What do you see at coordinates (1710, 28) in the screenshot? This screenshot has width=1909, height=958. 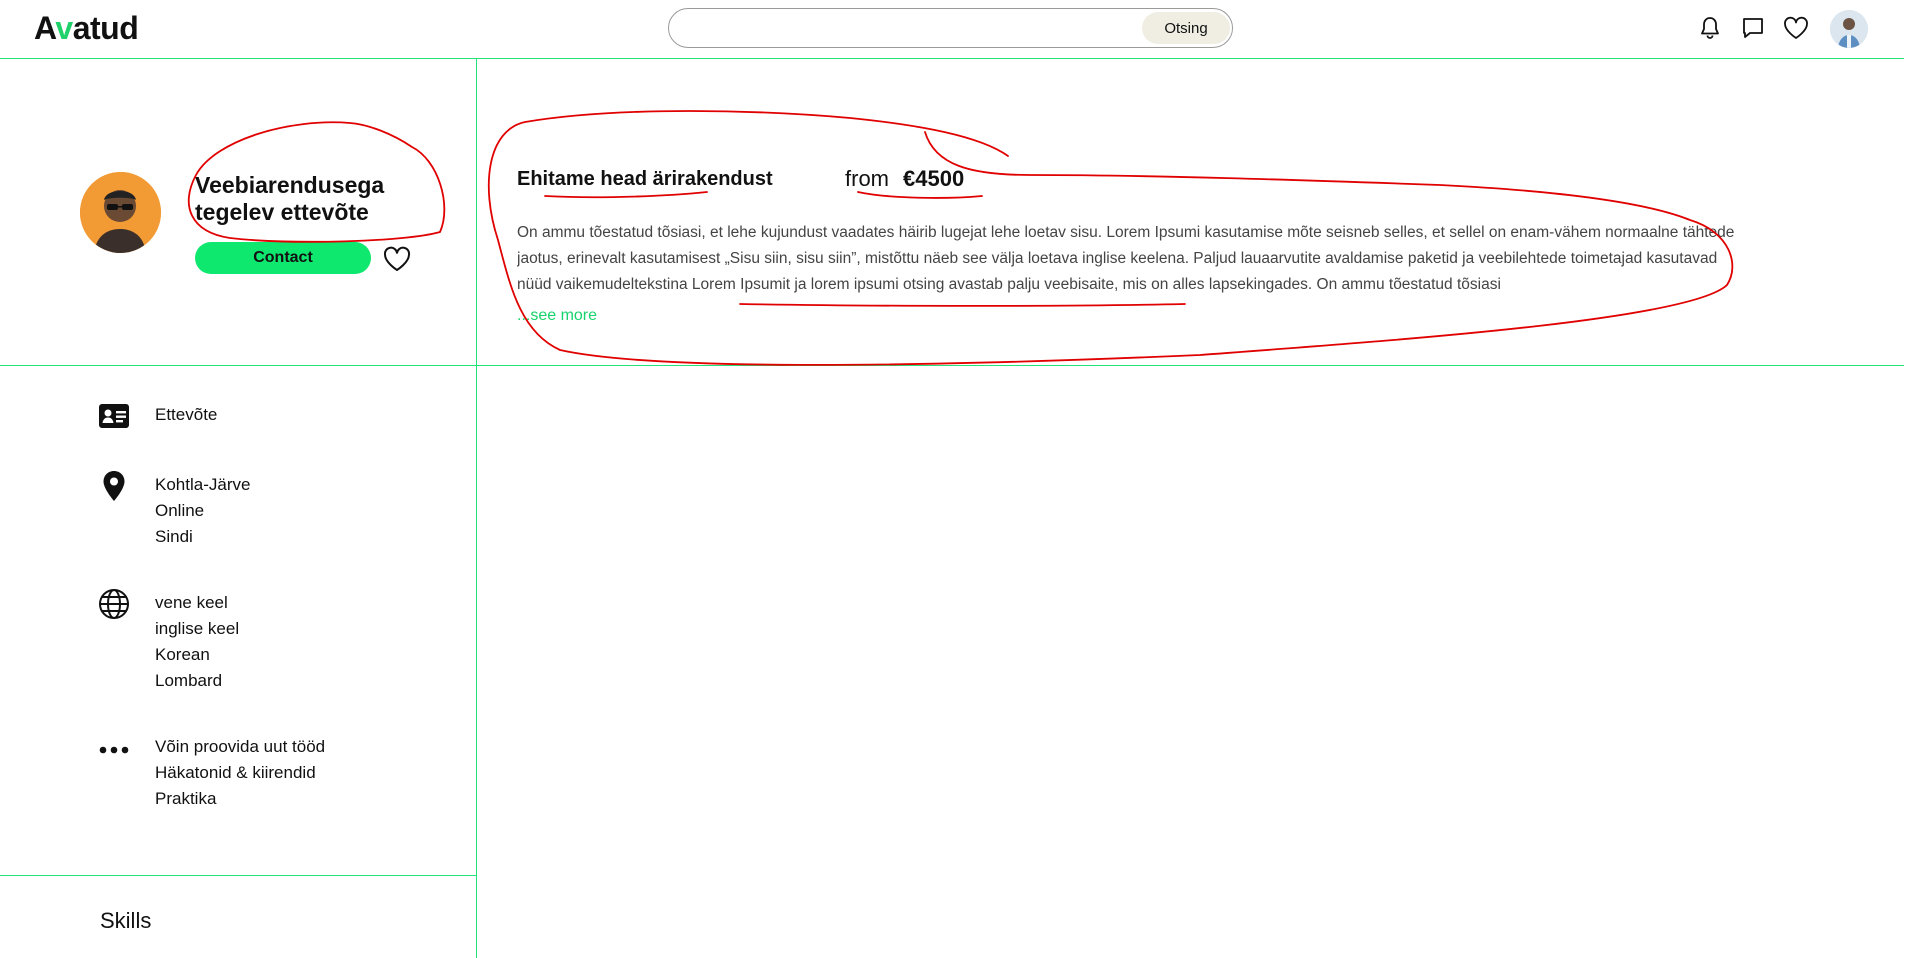 I see `bell-icon` at bounding box center [1710, 28].